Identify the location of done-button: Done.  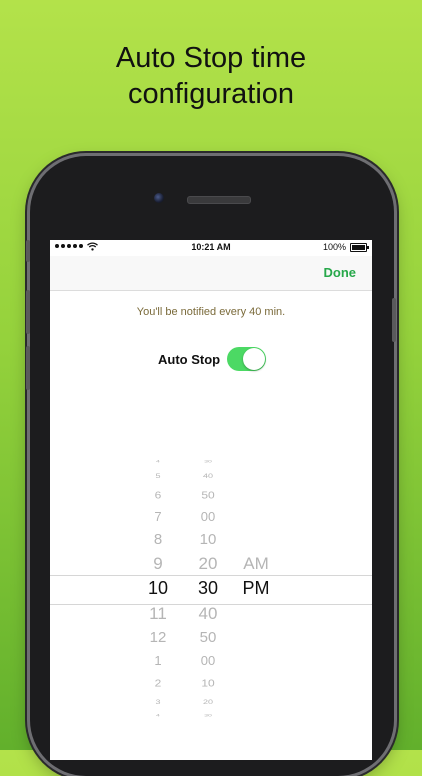
(340, 272).